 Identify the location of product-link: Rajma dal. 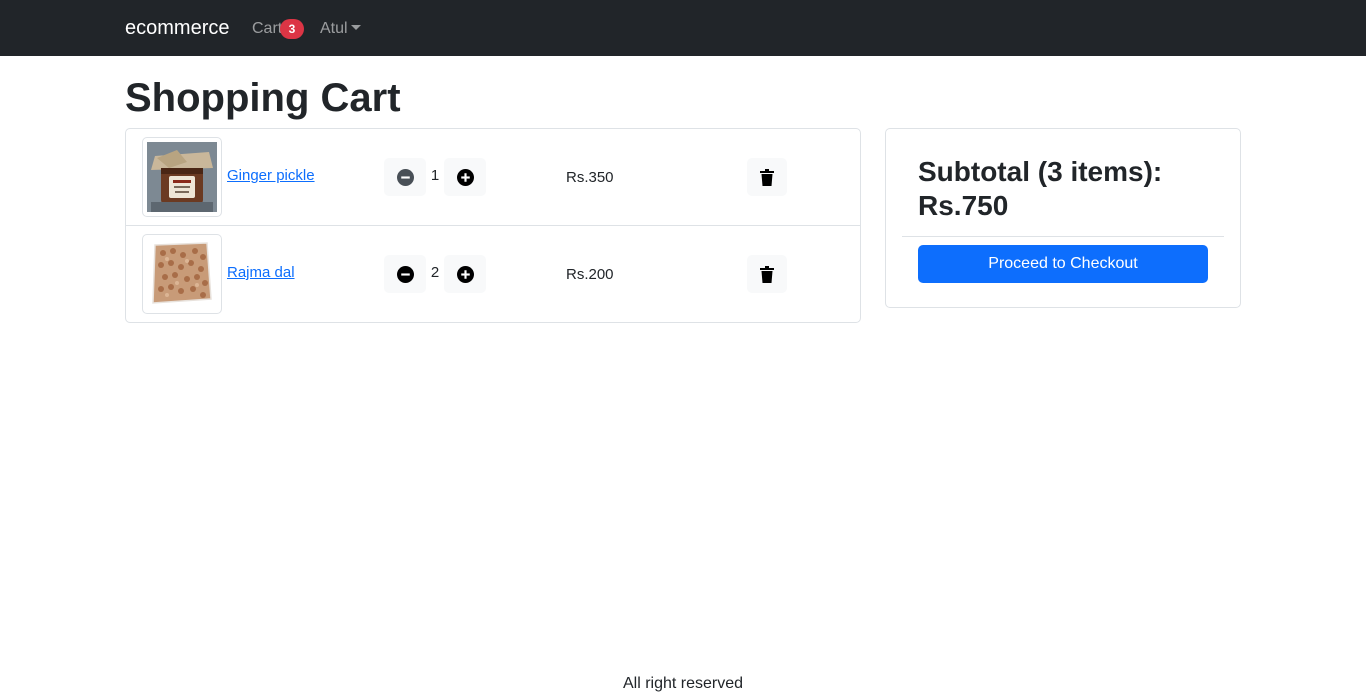
(261, 273).